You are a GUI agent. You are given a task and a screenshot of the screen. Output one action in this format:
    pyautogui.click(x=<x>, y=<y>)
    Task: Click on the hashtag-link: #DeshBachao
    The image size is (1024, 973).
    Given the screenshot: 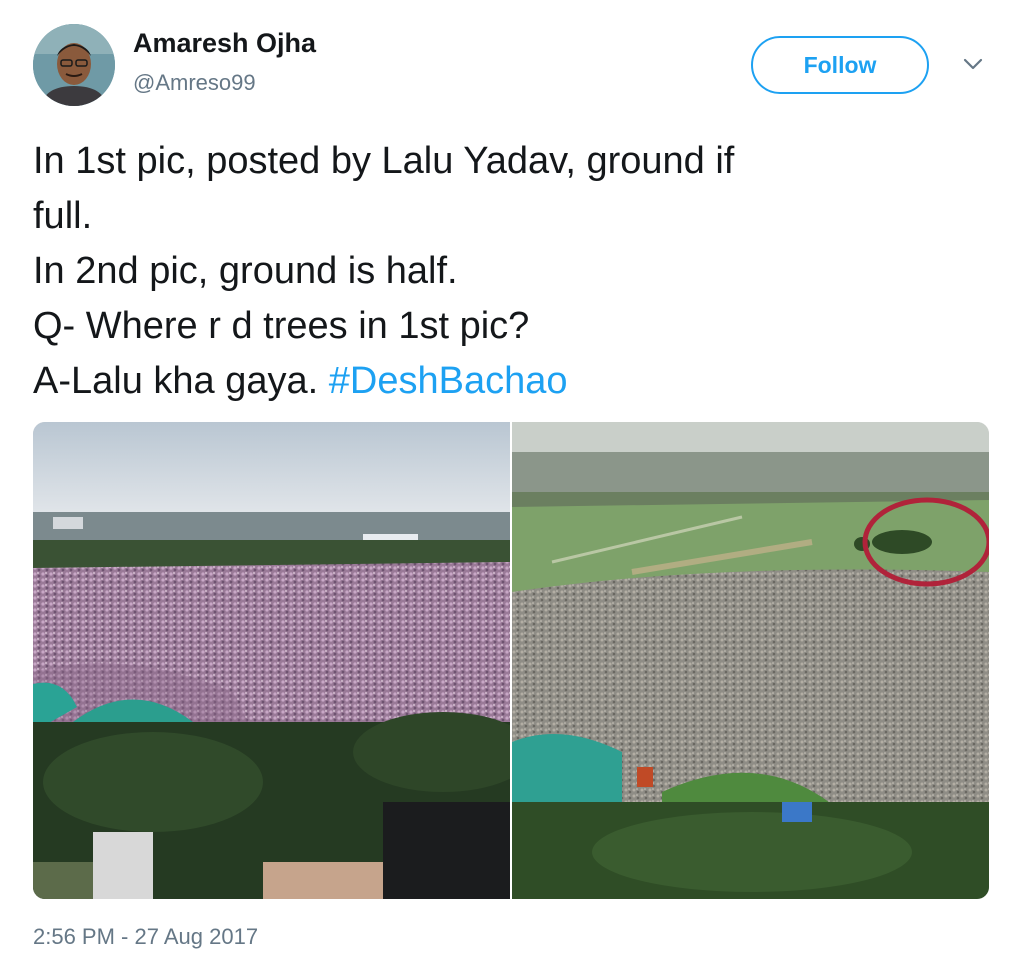 What is the action you would take?
    pyautogui.click(x=448, y=381)
    